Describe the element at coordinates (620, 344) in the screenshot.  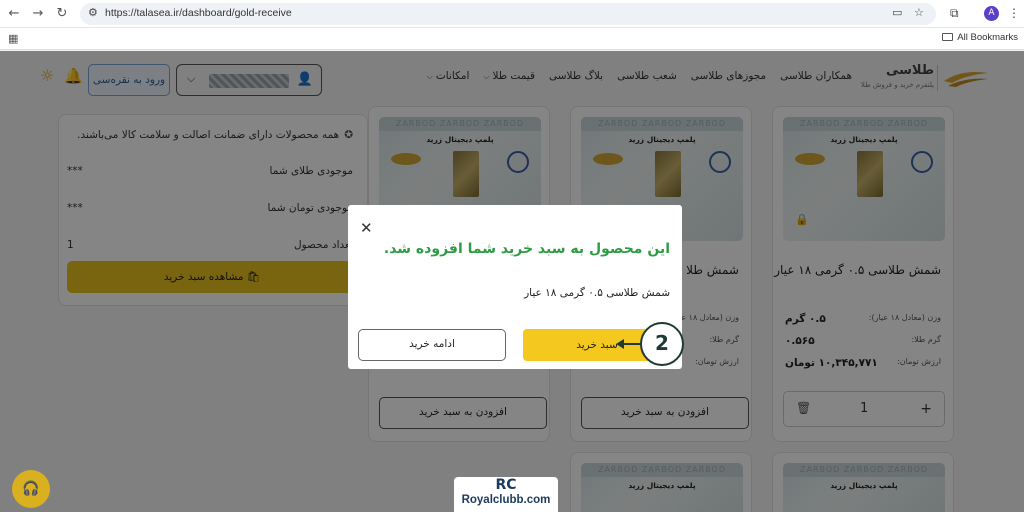
I see `annotation-arrow-head` at that location.